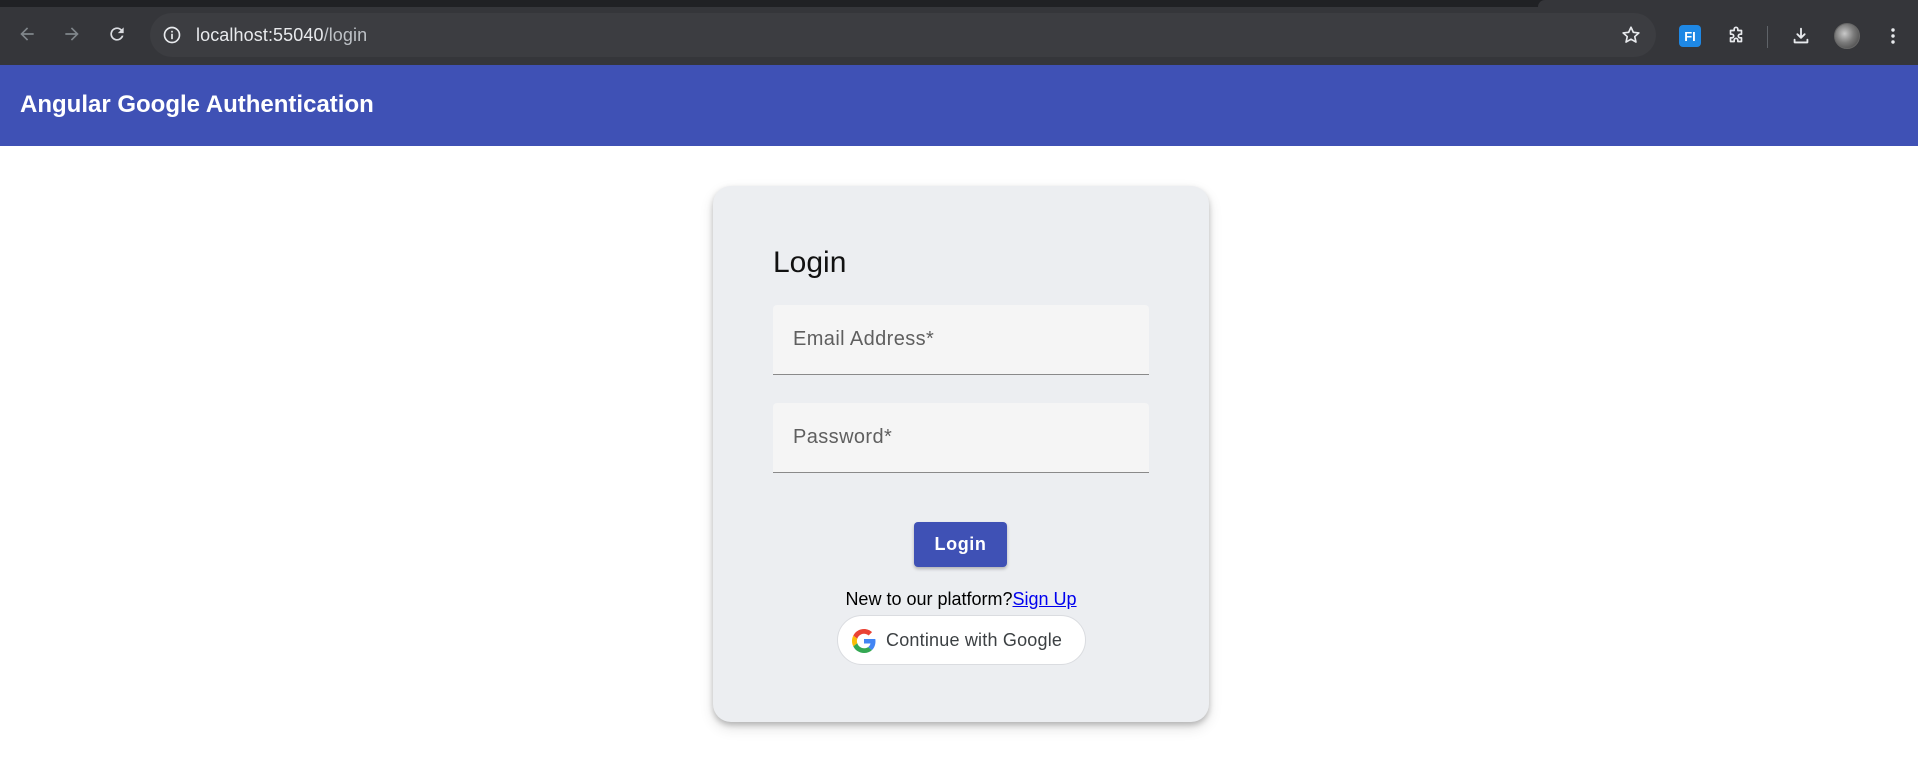 The height and width of the screenshot is (782, 1918). Describe the element at coordinates (959, 3) in the screenshot. I see `tab-strip` at that location.